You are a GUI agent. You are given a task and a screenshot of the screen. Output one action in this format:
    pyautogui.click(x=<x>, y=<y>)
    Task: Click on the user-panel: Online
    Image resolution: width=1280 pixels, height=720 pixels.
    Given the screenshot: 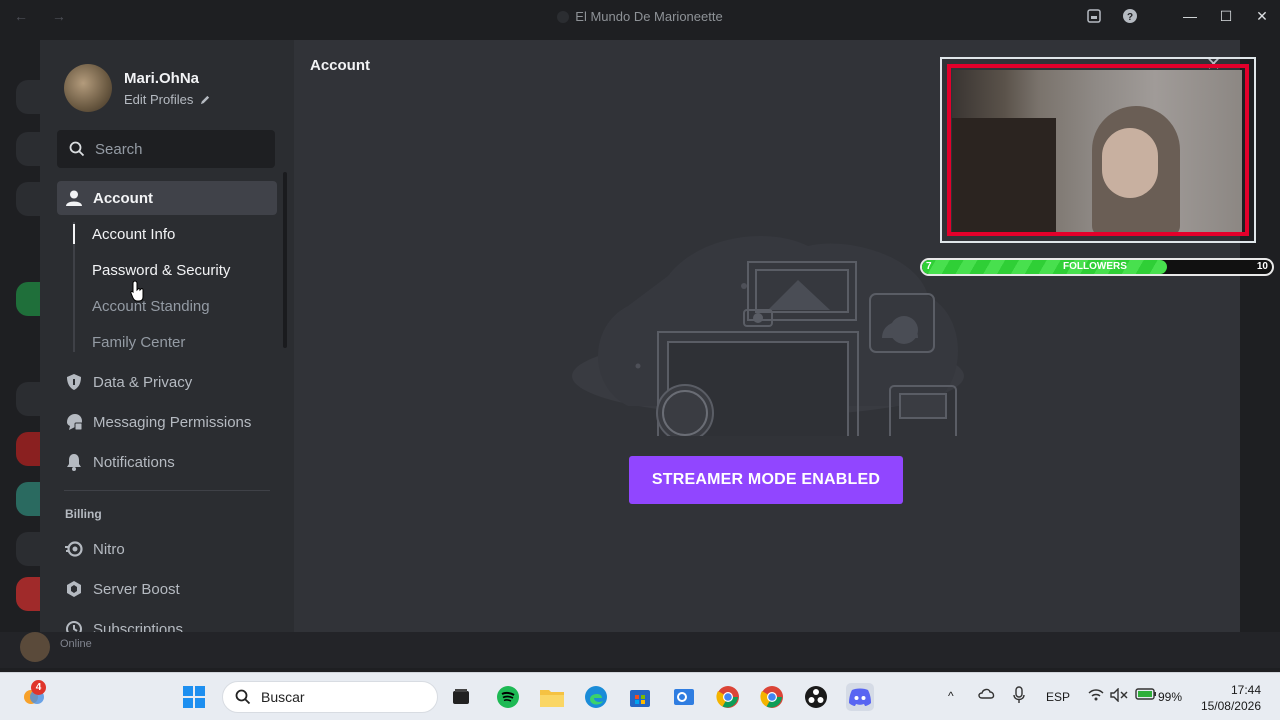 What is the action you would take?
    pyautogui.click(x=640, y=650)
    